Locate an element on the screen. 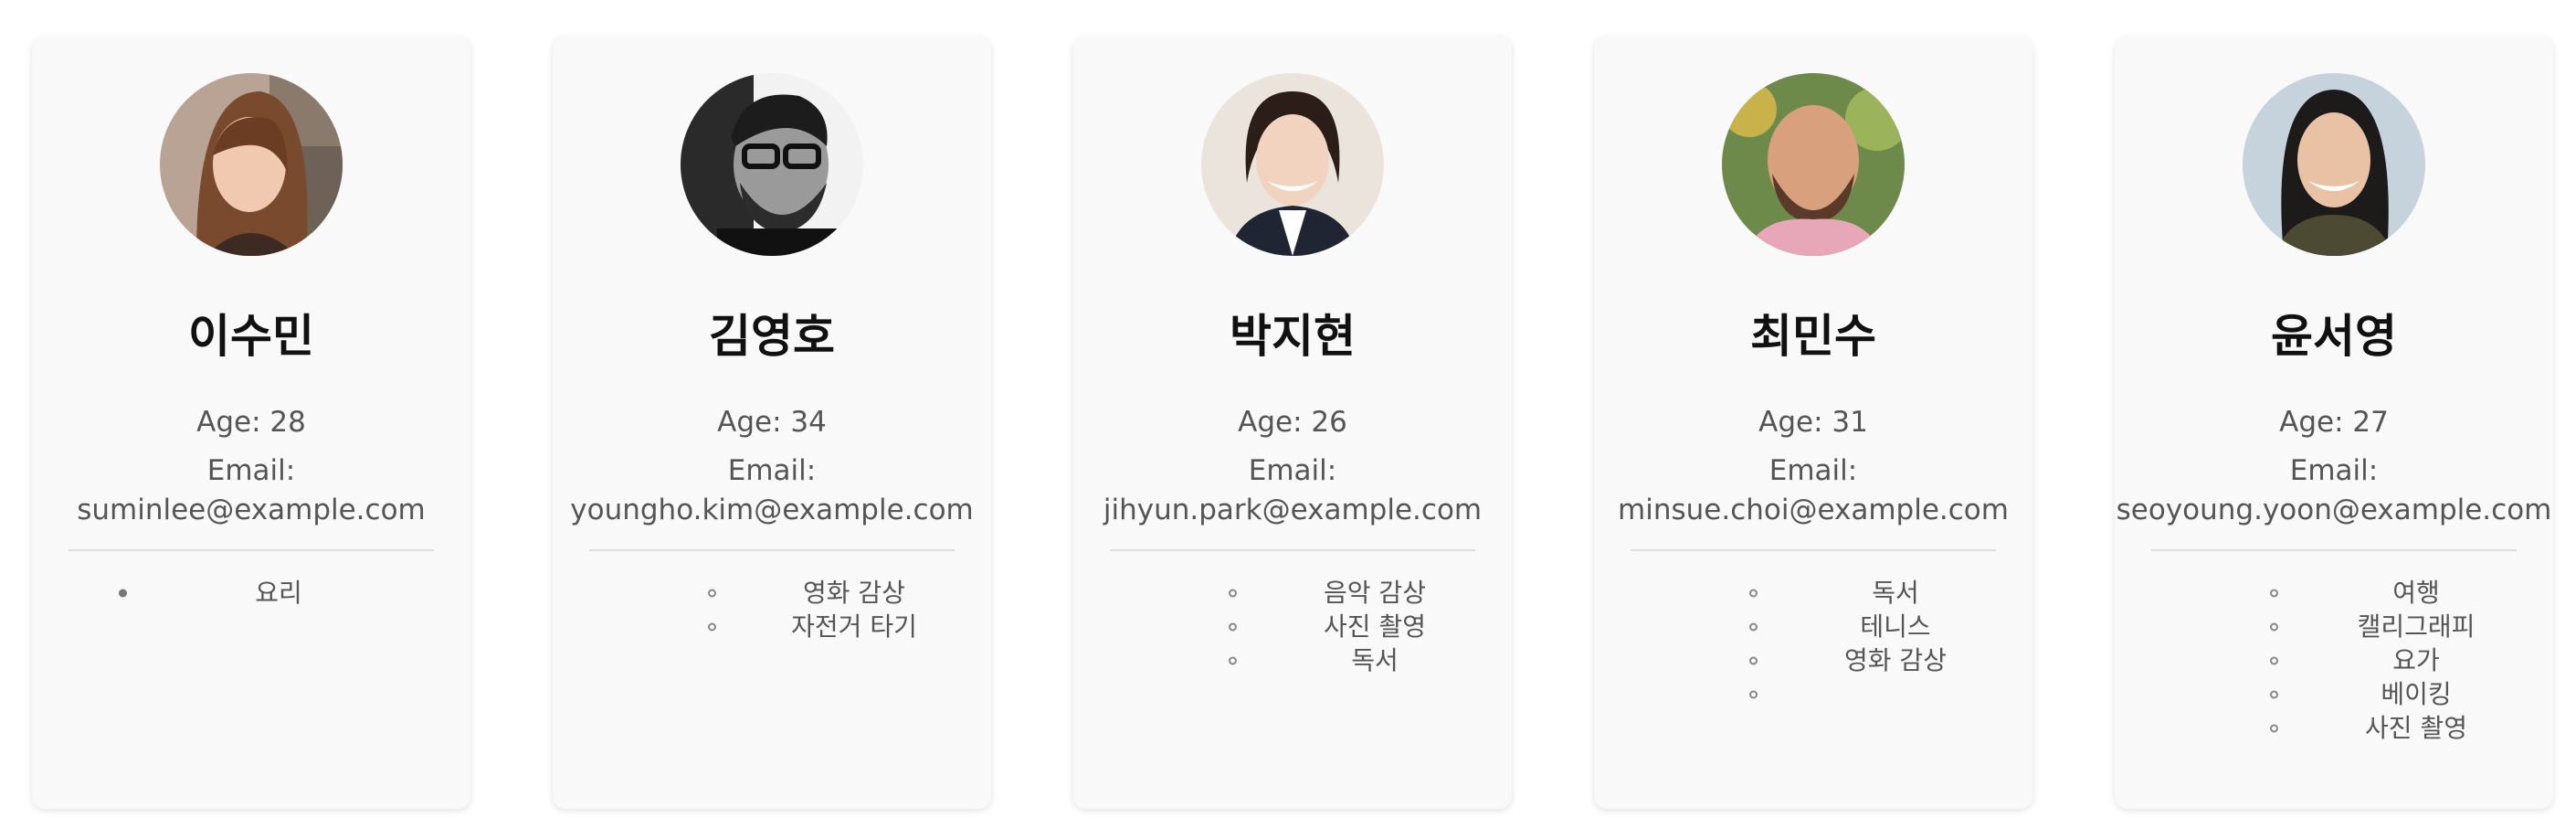 The image size is (2576, 818). profile-name: 윤서영 is located at coordinates (2334, 337).